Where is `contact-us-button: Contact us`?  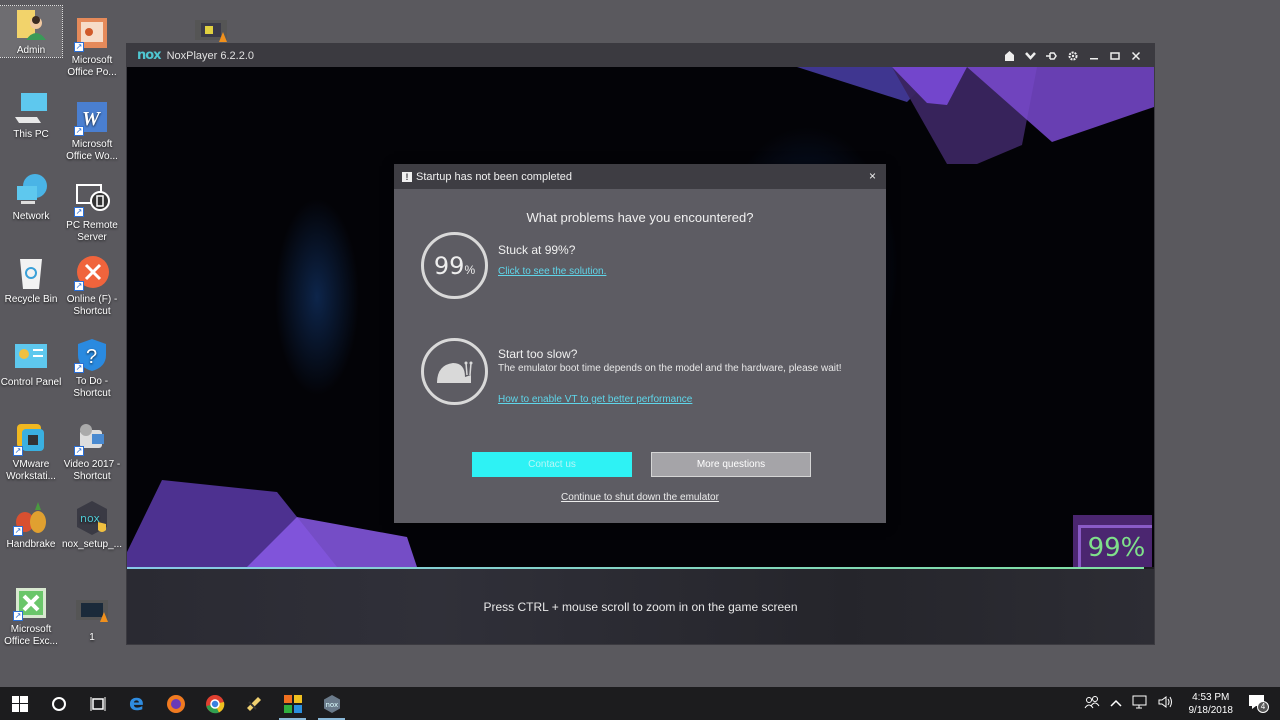 contact-us-button: Contact us is located at coordinates (552, 464).